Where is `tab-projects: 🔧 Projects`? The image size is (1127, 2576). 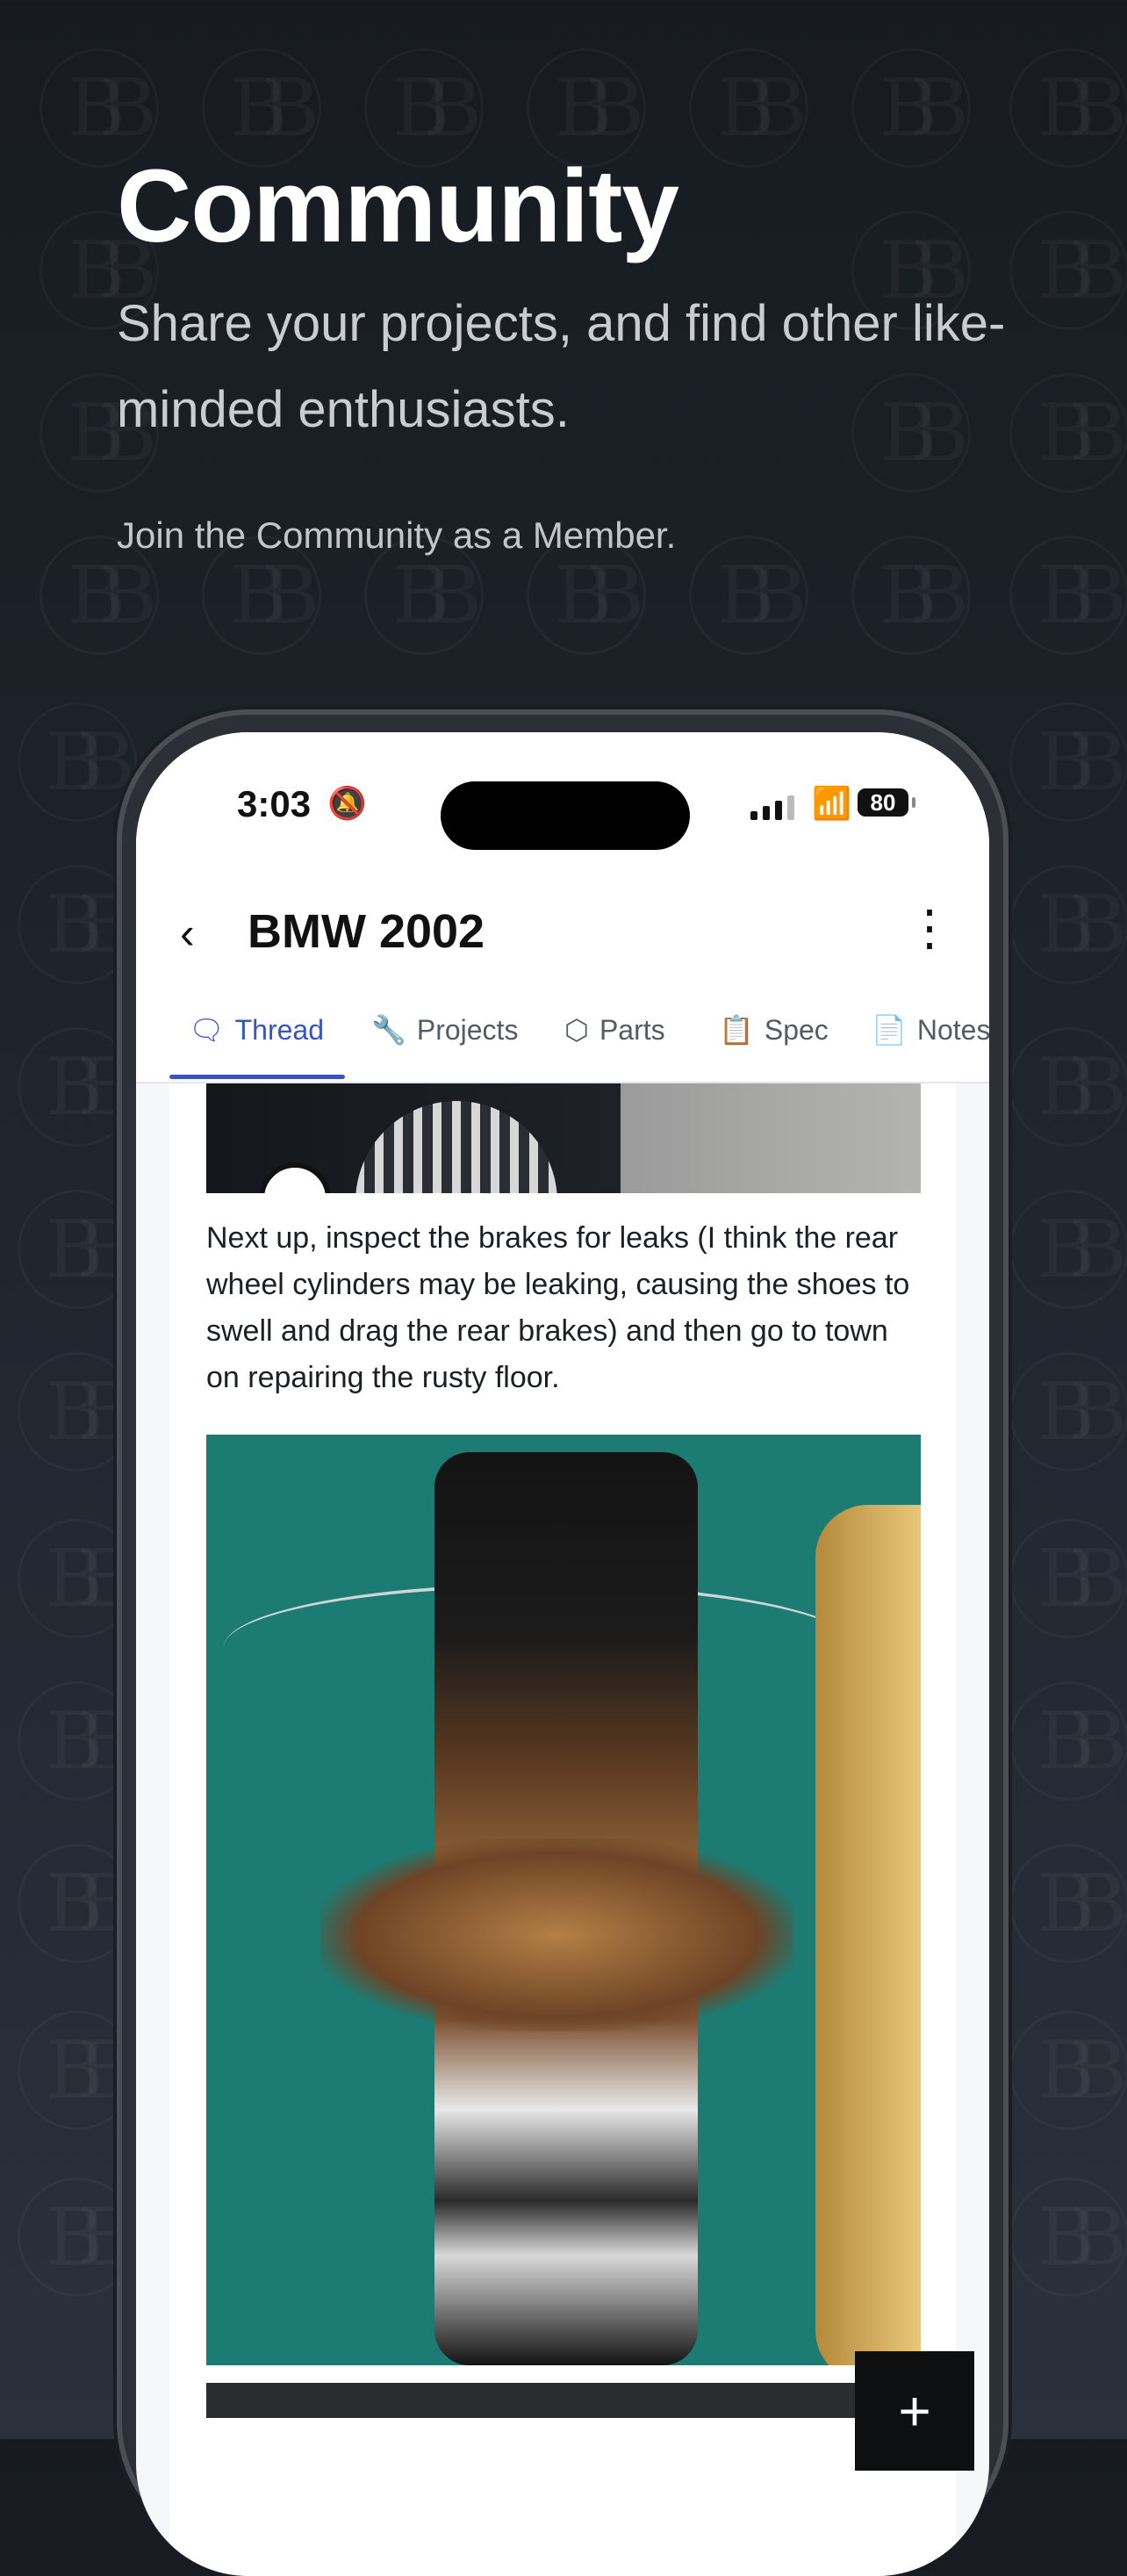 tab-projects: 🔧 Projects is located at coordinates (444, 1030).